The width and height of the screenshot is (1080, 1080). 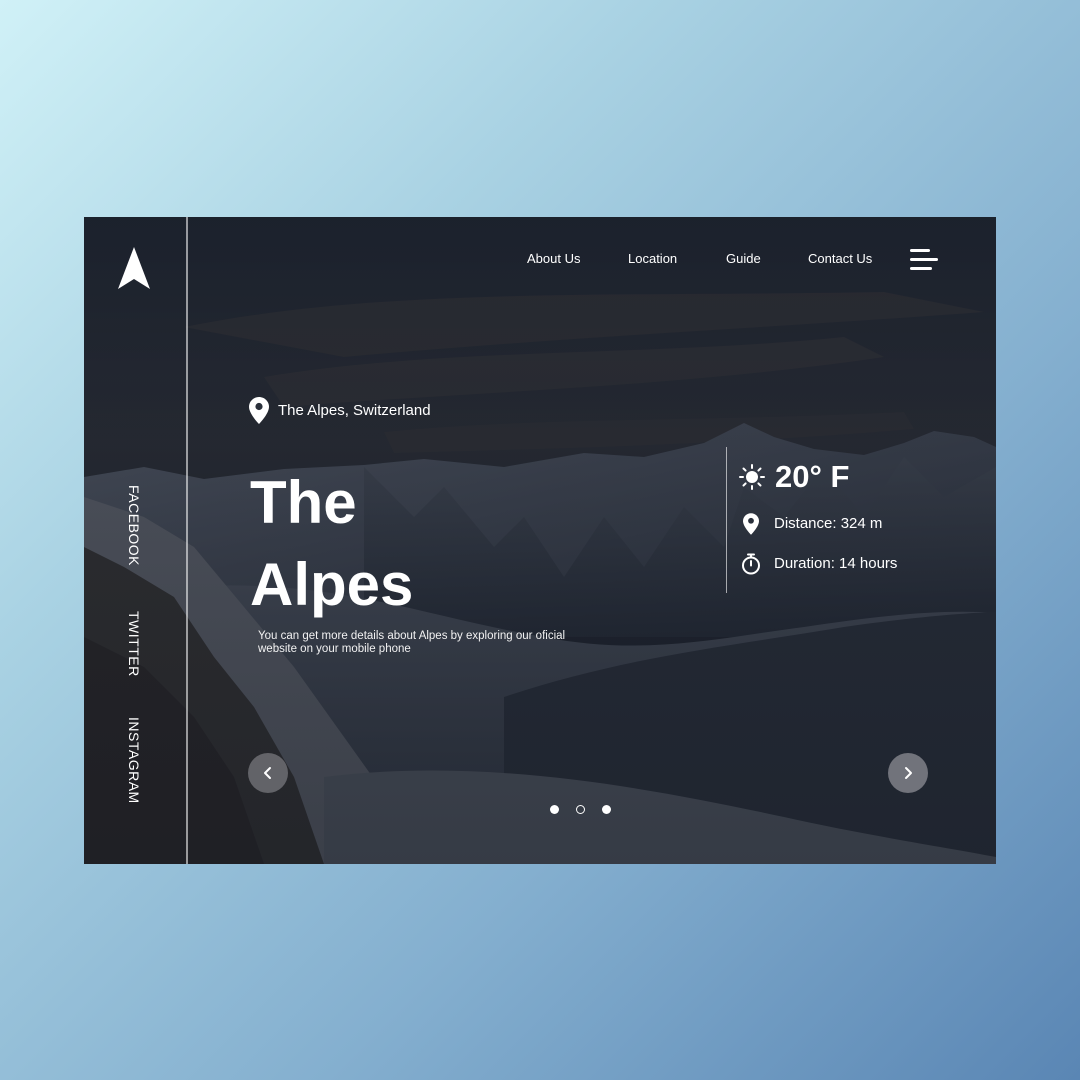 What do you see at coordinates (743, 258) in the screenshot?
I see `nav-guide: Guide` at bounding box center [743, 258].